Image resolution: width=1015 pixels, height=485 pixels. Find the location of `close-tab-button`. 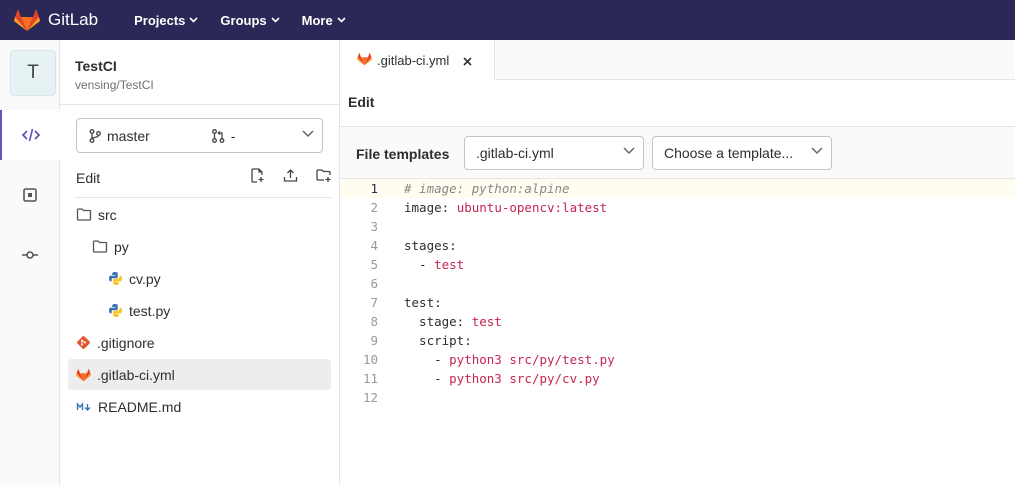

close-tab-button is located at coordinates (467, 61).